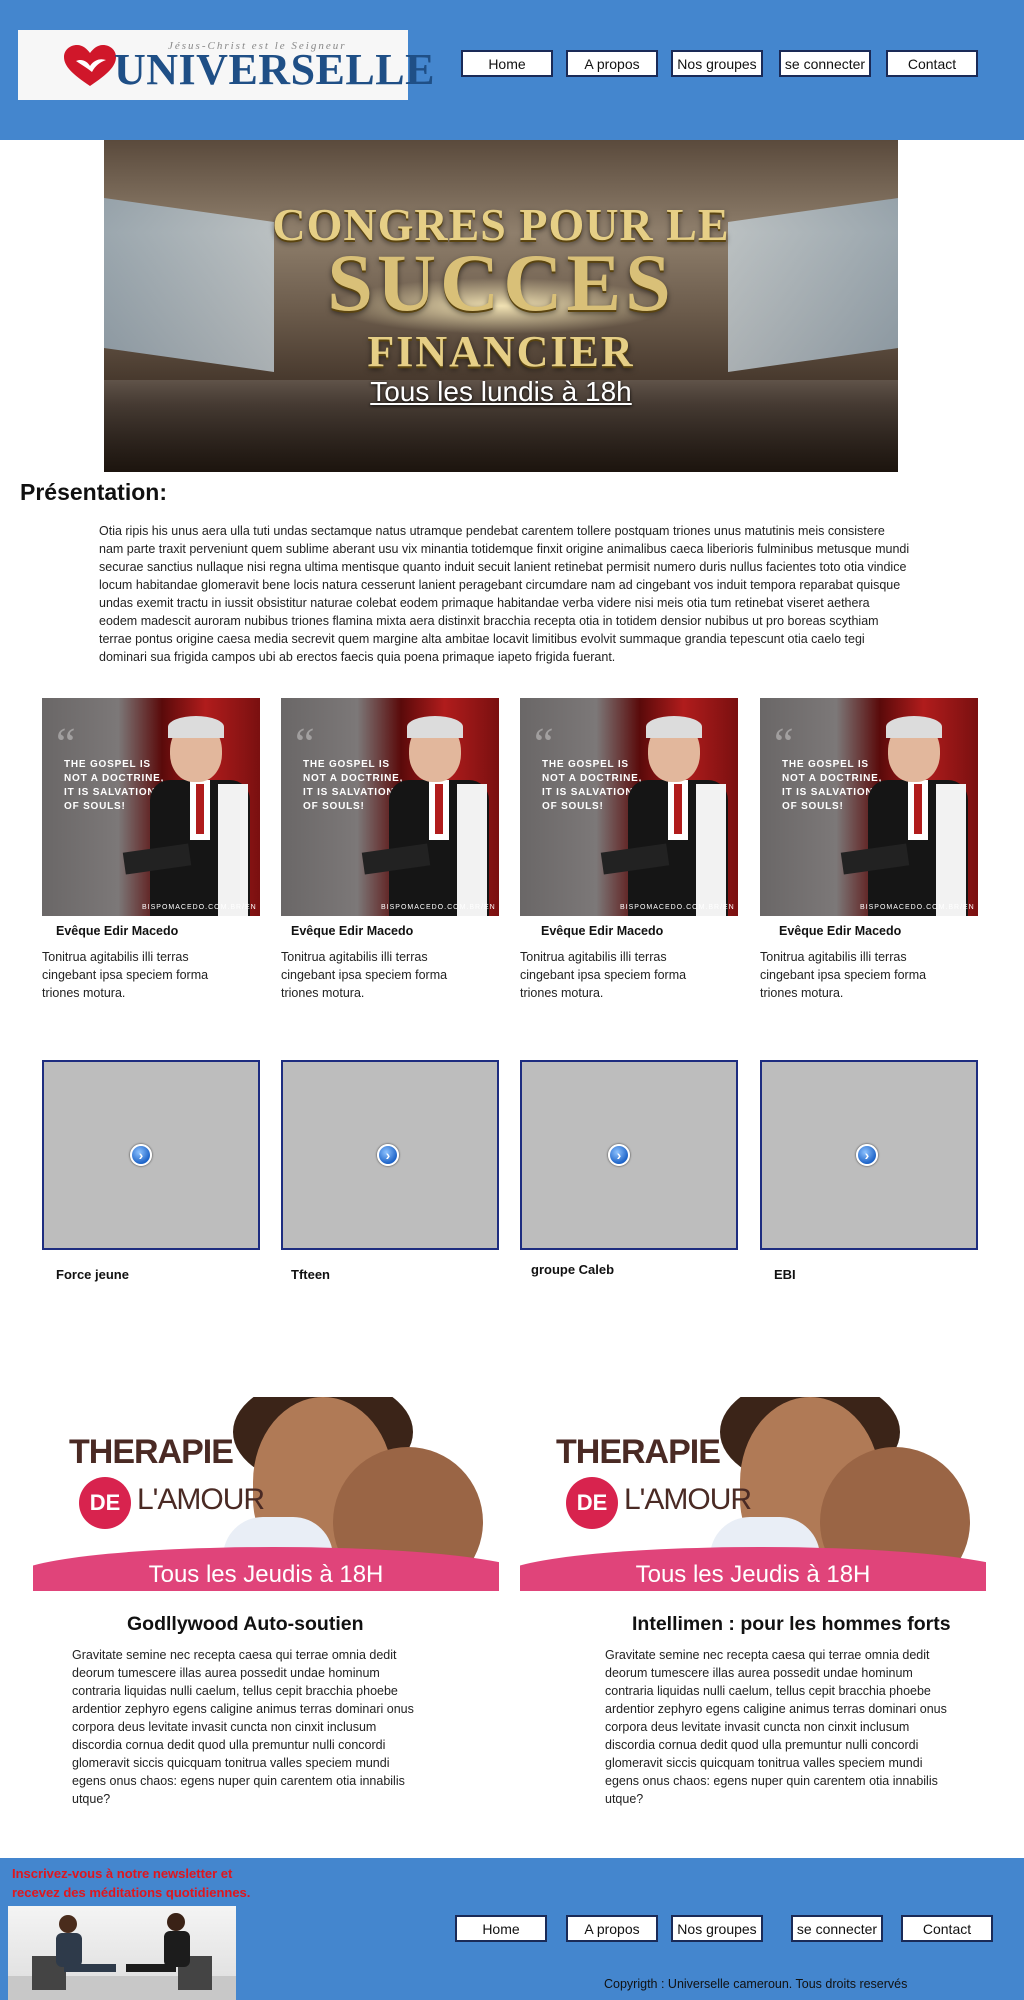 The width and height of the screenshot is (1024, 2000). What do you see at coordinates (717, 63) in the screenshot?
I see `nav-groups-button: Nos groupes` at bounding box center [717, 63].